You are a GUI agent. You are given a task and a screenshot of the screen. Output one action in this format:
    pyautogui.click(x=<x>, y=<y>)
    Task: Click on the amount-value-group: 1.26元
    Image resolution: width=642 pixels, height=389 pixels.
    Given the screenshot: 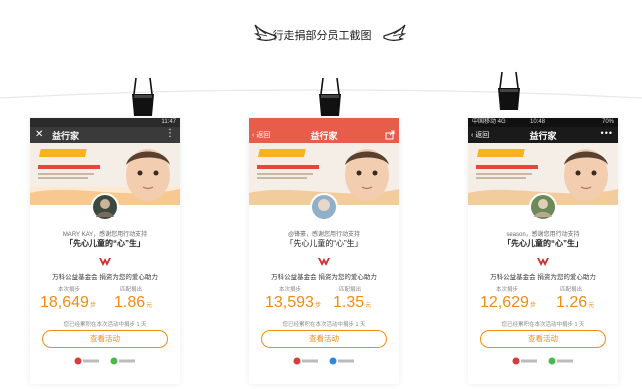 What is the action you would take?
    pyautogui.click(x=575, y=303)
    